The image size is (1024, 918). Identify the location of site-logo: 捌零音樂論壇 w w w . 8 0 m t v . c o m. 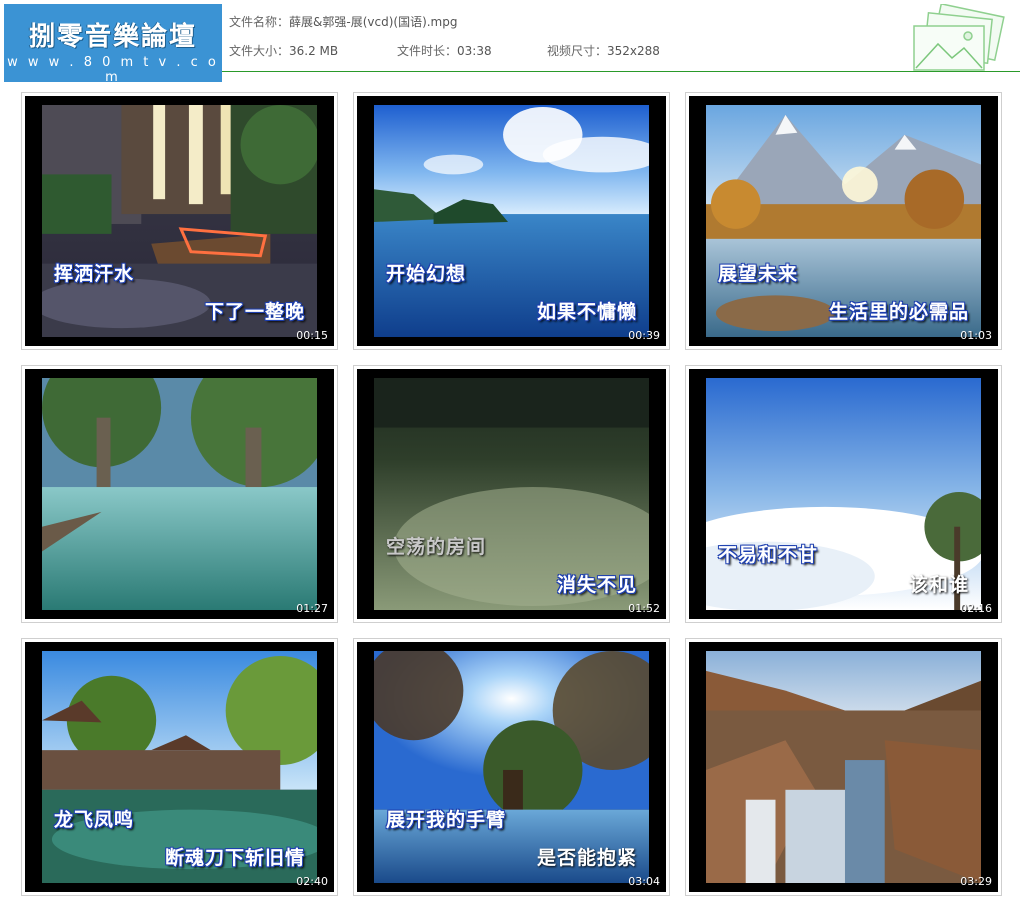
(113, 44).